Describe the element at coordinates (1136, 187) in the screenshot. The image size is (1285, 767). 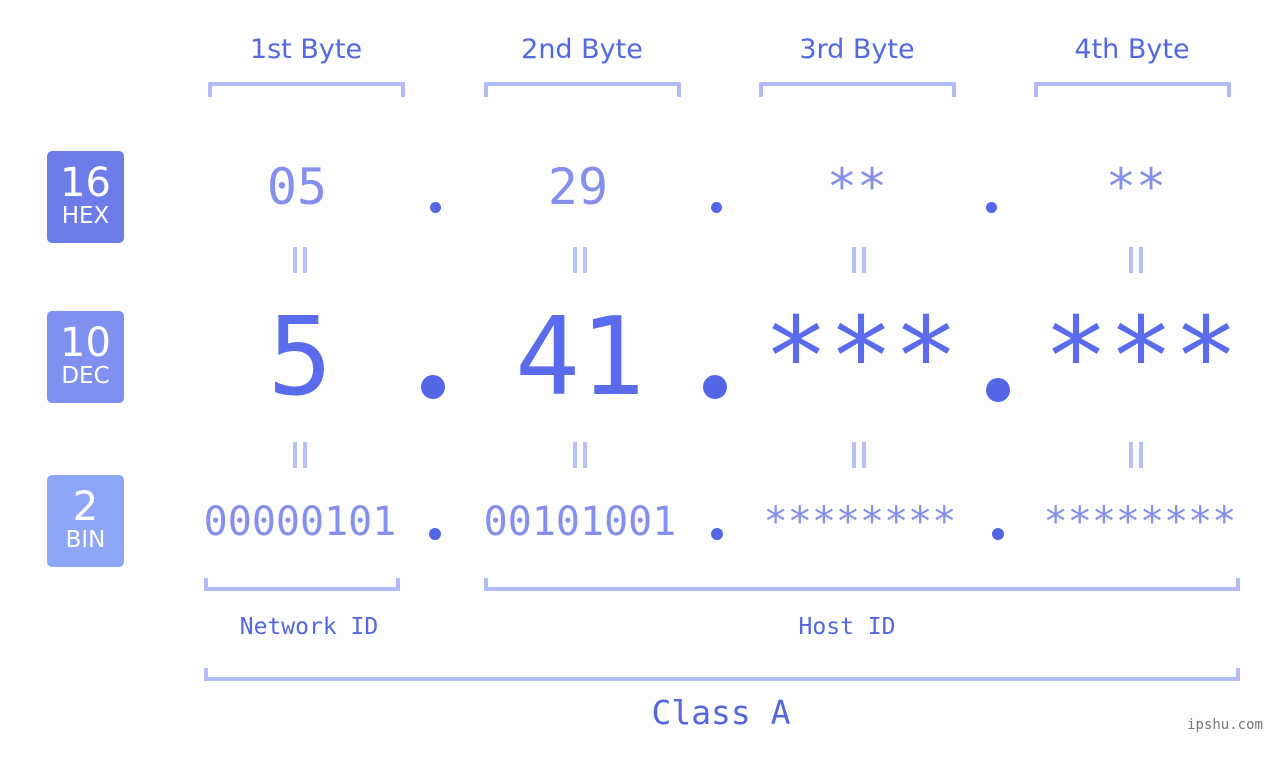
I see `hex-byte-4: **` at that location.